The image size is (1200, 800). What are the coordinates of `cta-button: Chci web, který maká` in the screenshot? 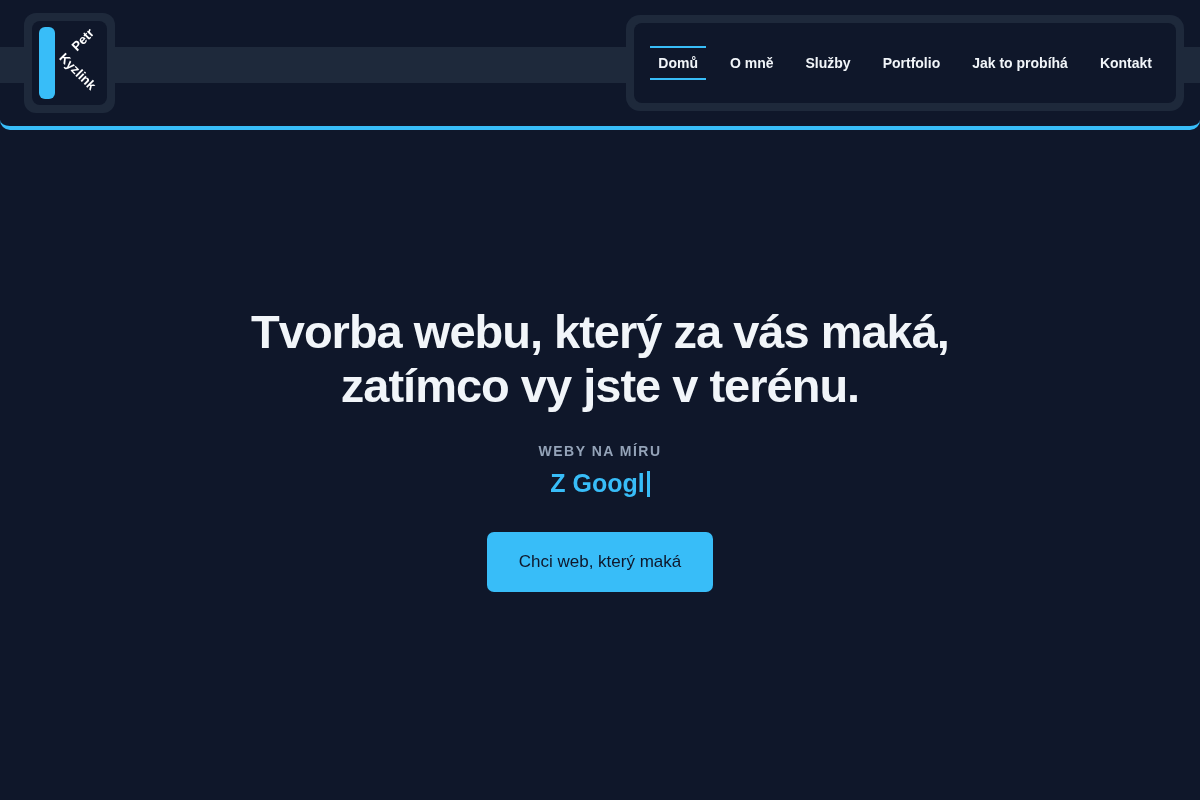 It's located at (600, 562).